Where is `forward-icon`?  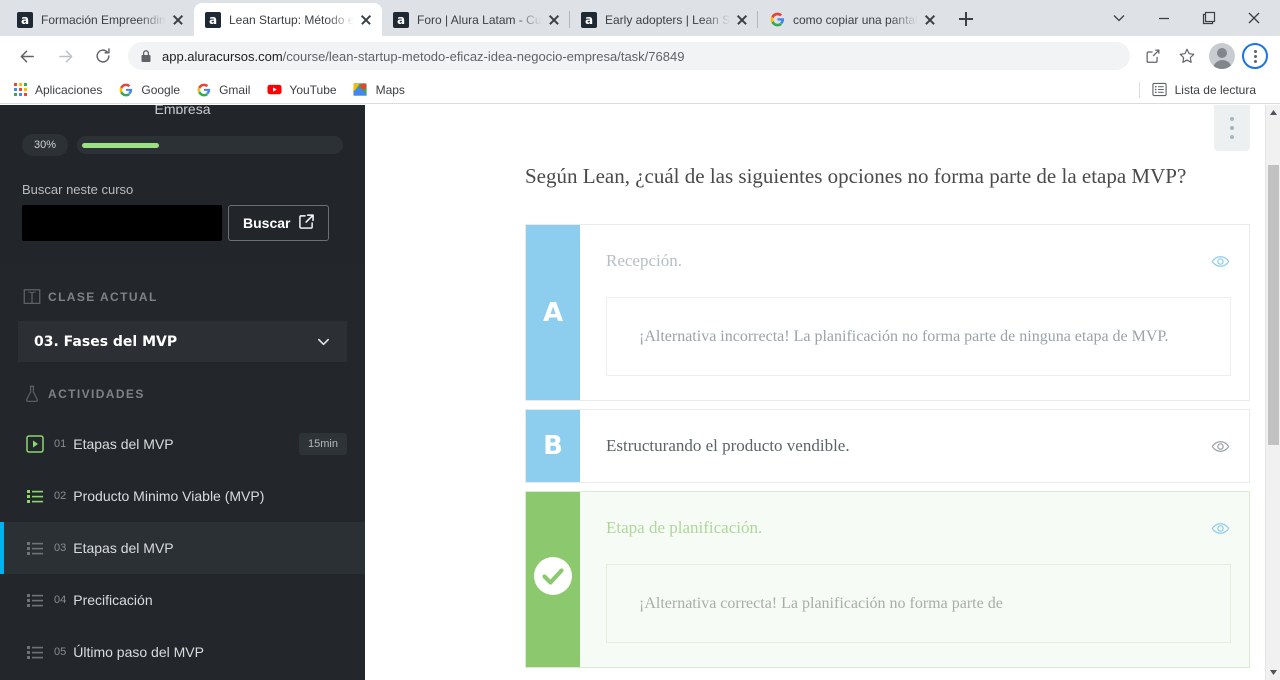 forward-icon is located at coordinates (65, 56).